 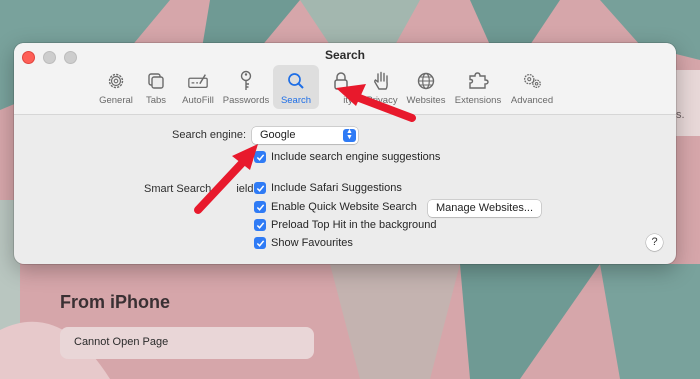 I want to click on annotation-arrows, so click(x=305, y=149).